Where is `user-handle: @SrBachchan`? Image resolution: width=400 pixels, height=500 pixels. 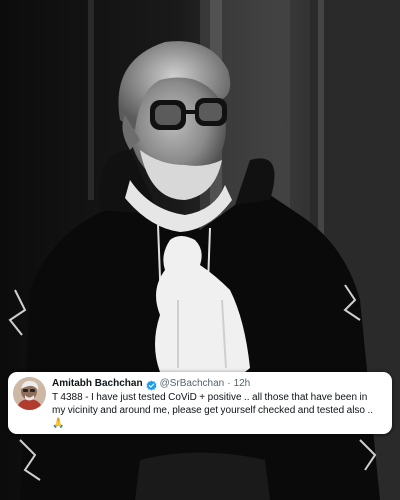 user-handle: @SrBachchan is located at coordinates (192, 383).